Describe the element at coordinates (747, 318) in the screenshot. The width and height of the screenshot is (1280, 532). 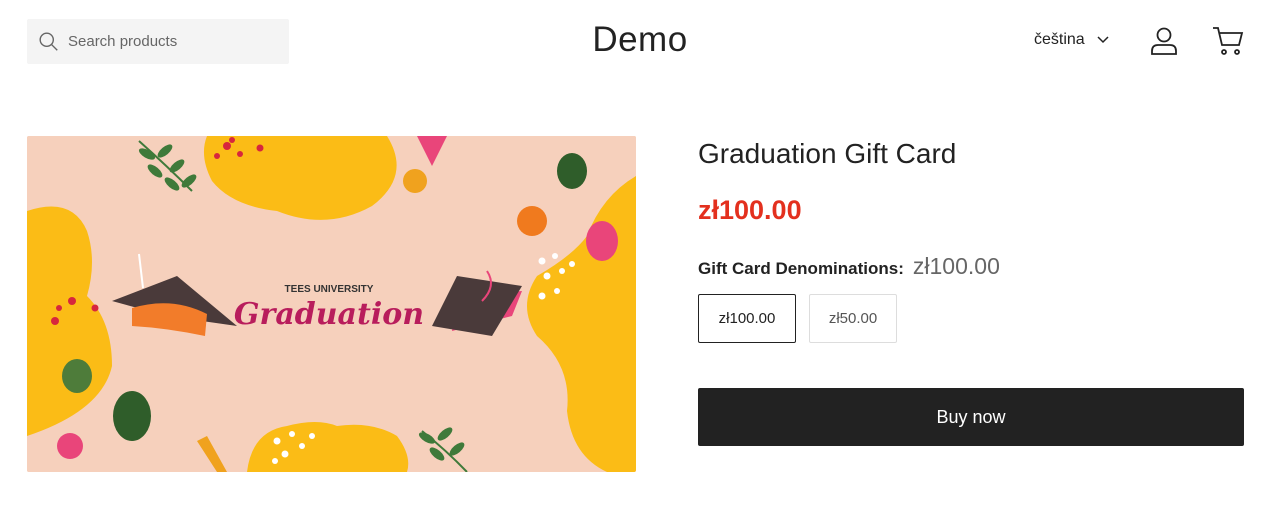
I see `denomination-option-100: zł100.00` at that location.